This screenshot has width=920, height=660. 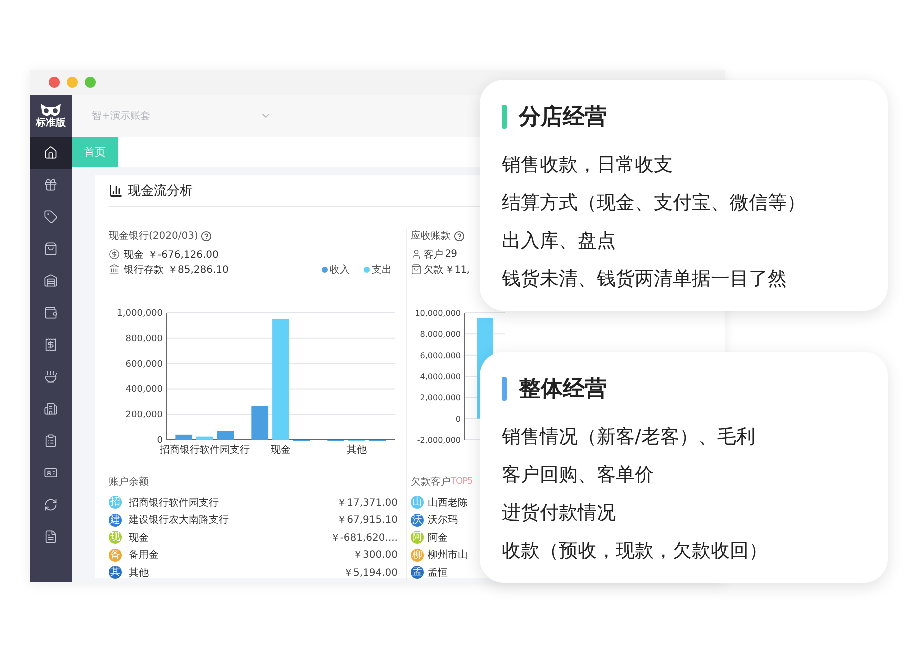 What do you see at coordinates (51, 473) in the screenshot?
I see `id-card-icon` at bounding box center [51, 473].